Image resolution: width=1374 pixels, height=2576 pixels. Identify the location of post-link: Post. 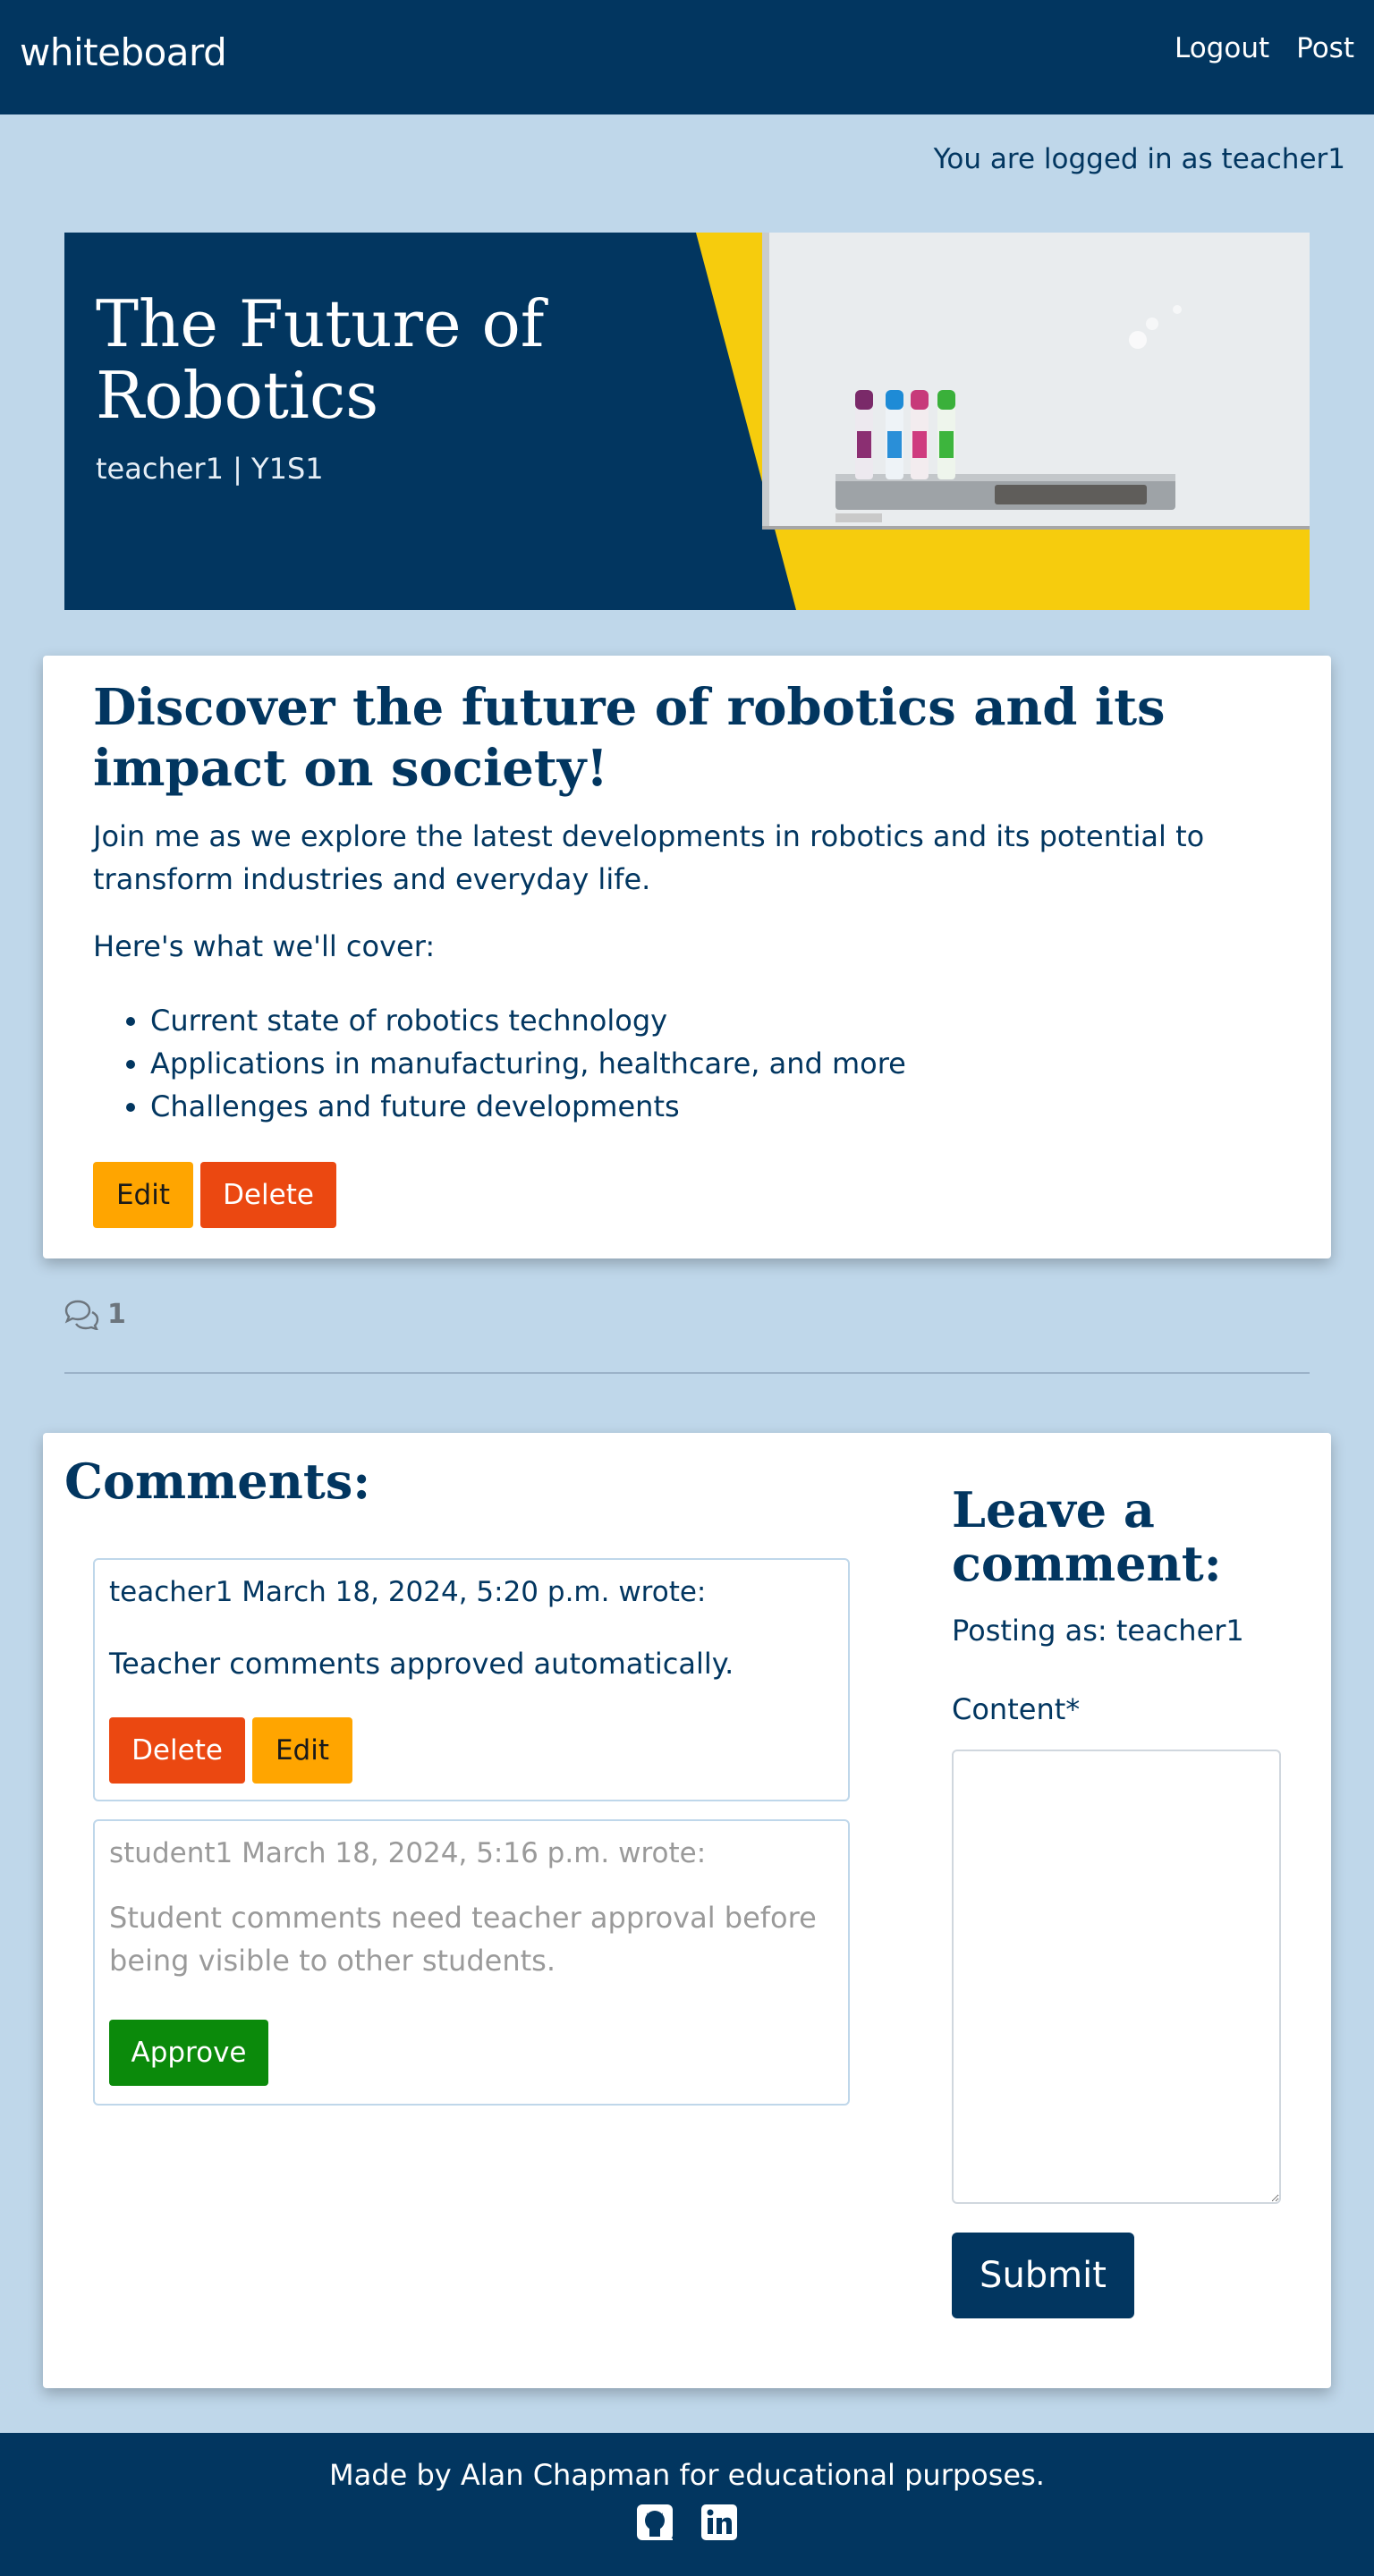
(1325, 48).